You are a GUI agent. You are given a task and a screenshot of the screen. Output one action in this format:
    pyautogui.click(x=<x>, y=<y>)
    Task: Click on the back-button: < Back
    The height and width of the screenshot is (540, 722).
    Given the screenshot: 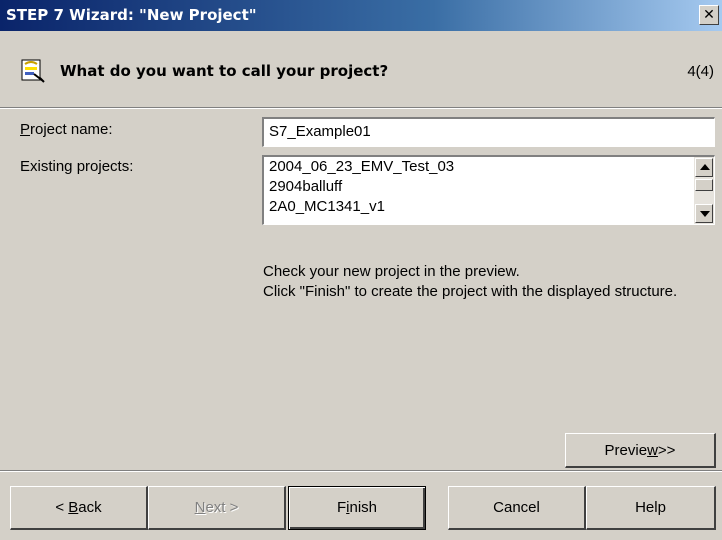 What is the action you would take?
    pyautogui.click(x=79, y=508)
    